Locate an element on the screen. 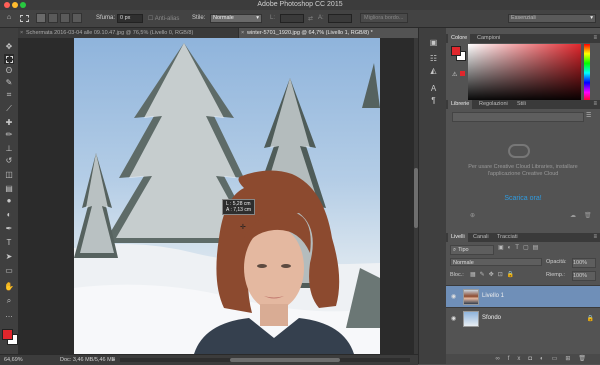 The width and height of the screenshot is (600, 365). zoom-tool-icon: ⌕ is located at coordinates (9, 301).